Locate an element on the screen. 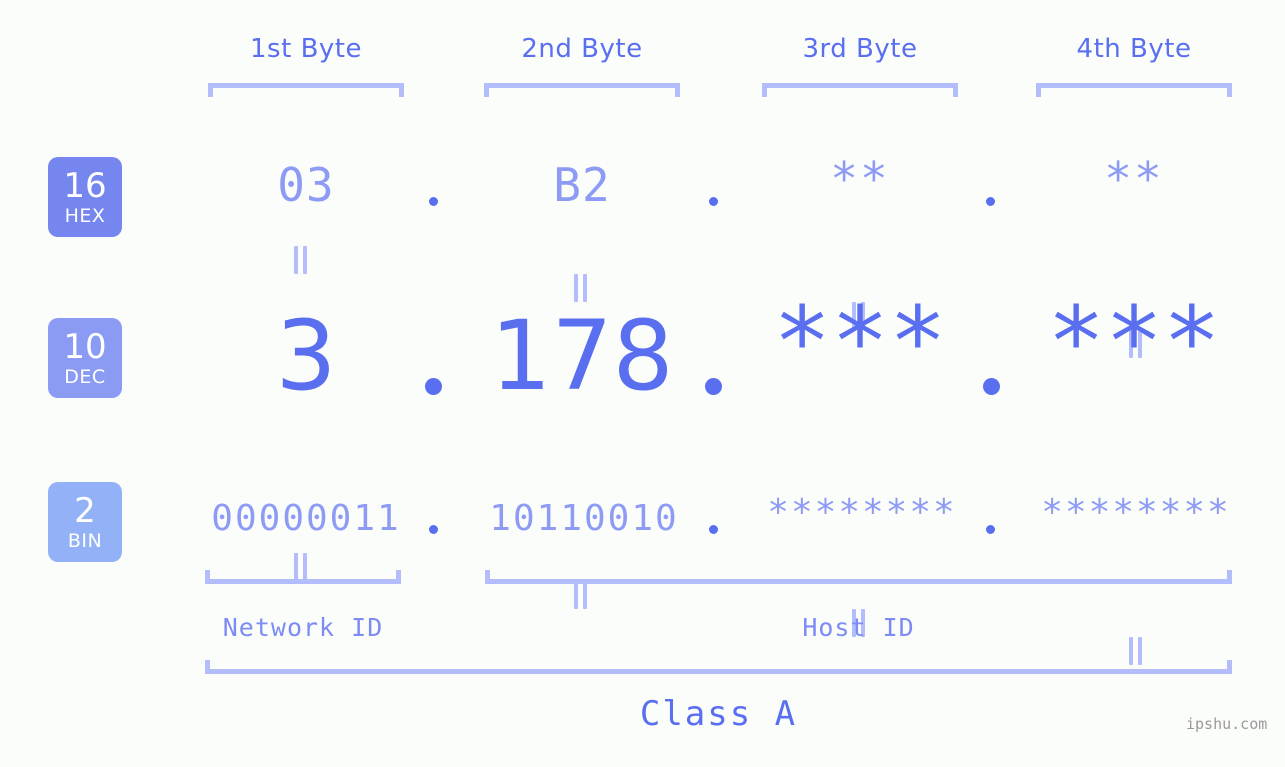  base-badge-dec-label: DEC is located at coordinates (85, 376).